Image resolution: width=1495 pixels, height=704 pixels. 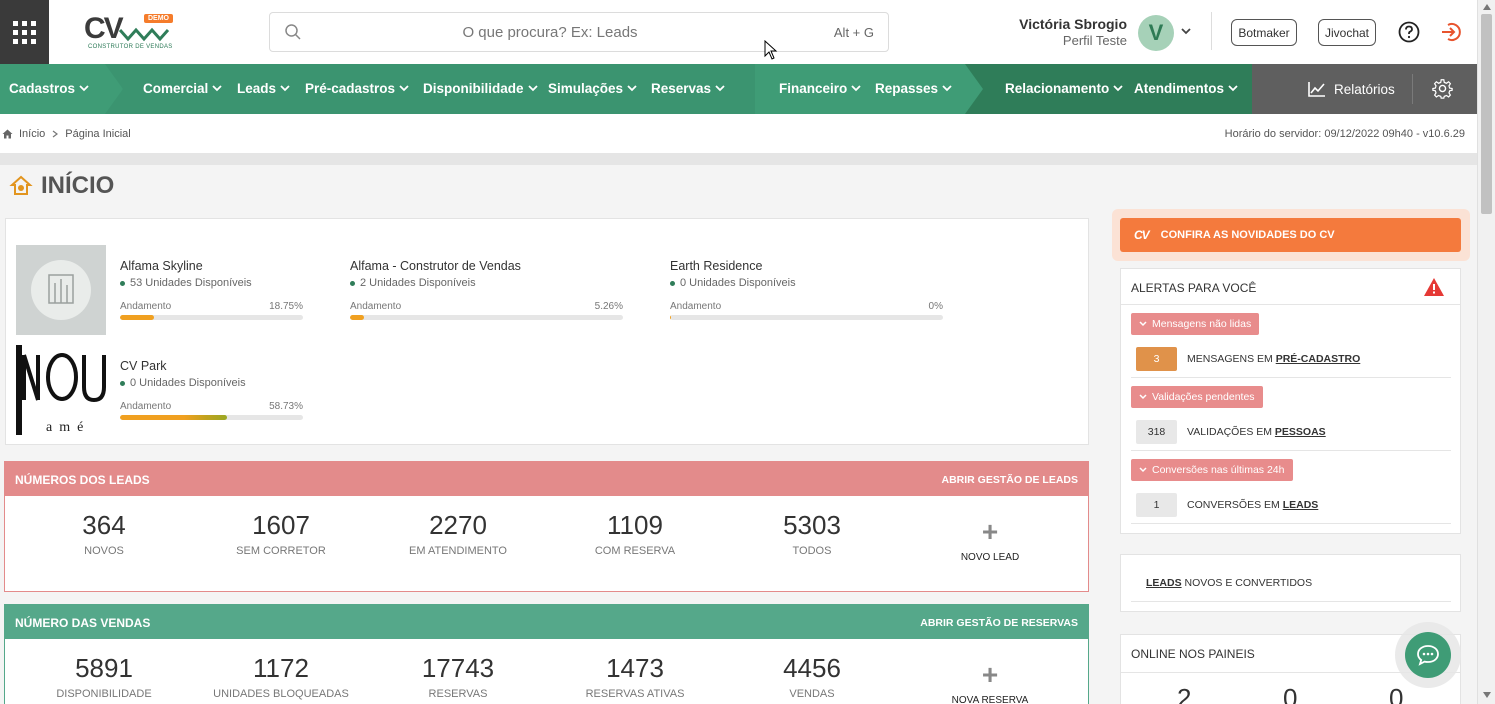 What do you see at coordinates (999, 623) in the screenshot?
I see `open-reservations-link: ABRIR GESTÃO DE RESERVAS` at bounding box center [999, 623].